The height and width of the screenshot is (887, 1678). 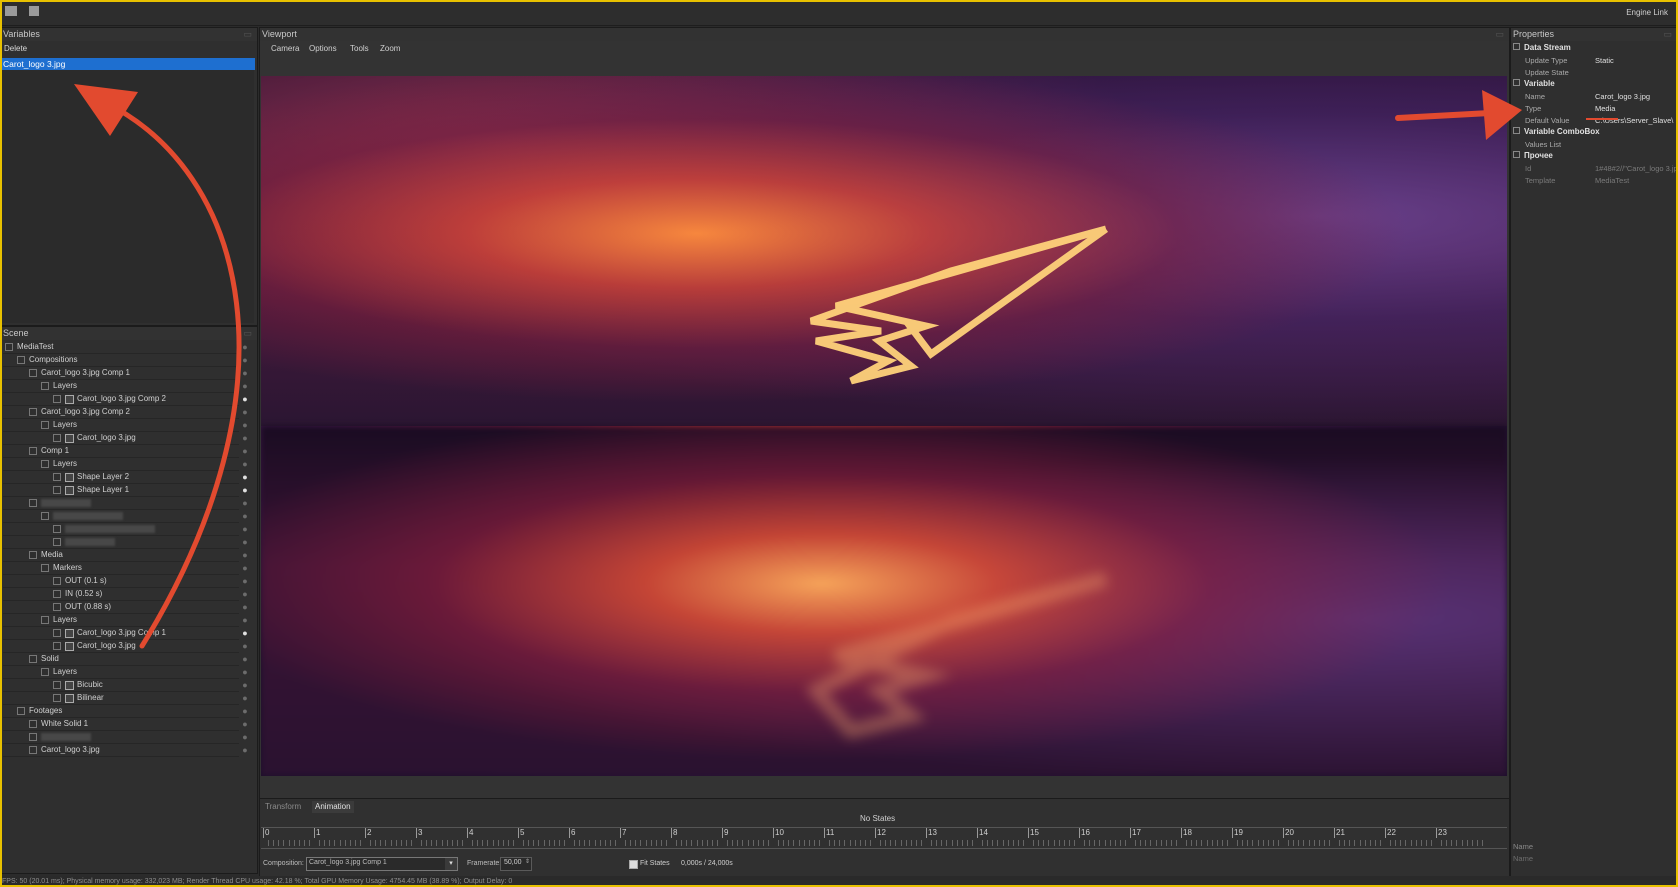 What do you see at coordinates (527, 861) in the screenshot?
I see `spin-arrows-icon: ⇕` at bounding box center [527, 861].